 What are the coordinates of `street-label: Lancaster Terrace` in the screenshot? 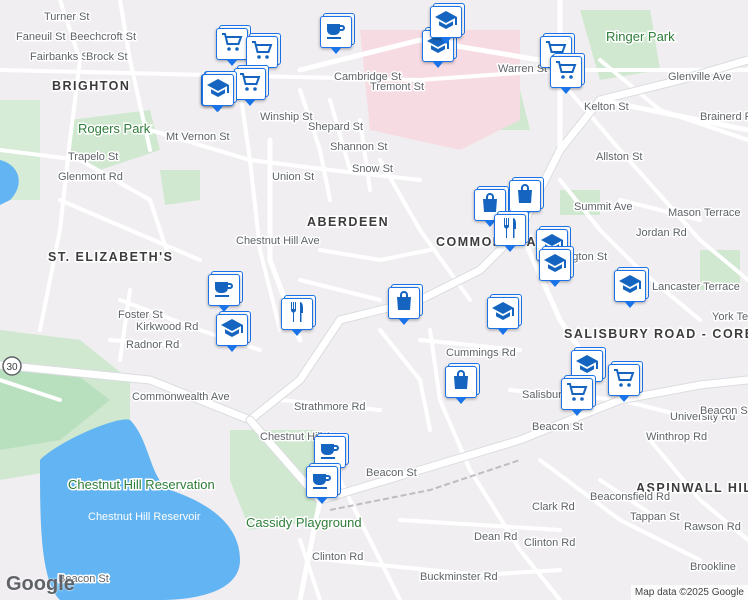 It's located at (696, 287).